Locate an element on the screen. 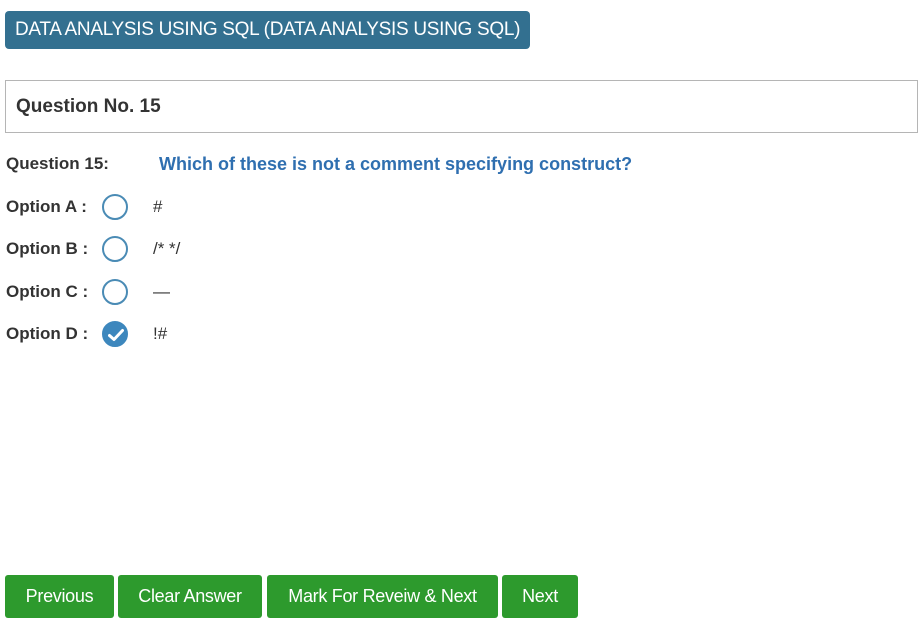 The height and width of the screenshot is (631, 919). option-c-label: Option C : is located at coordinates (47, 291).